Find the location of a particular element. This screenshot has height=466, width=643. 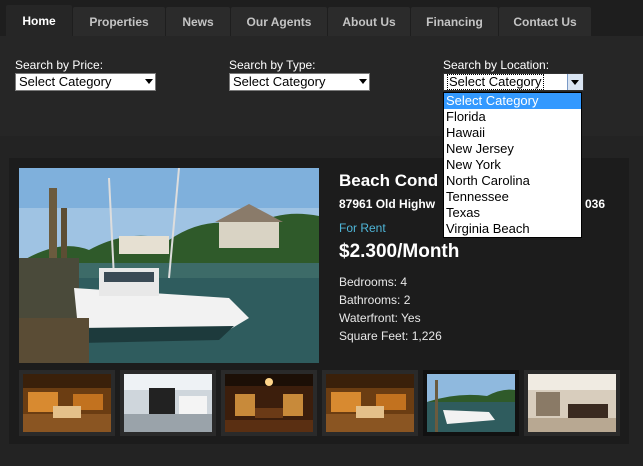

location-option: Select Category is located at coordinates (512, 101).